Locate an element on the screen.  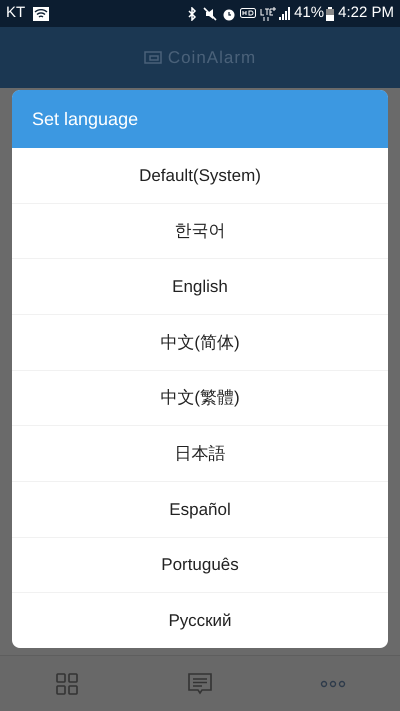
language-option: 中文(简体) is located at coordinates (200, 343).